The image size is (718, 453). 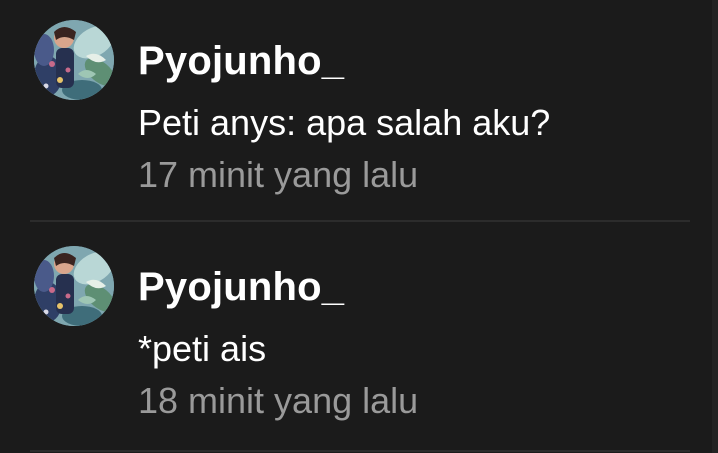 I want to click on comment-text: Peti anys: apa salah aku?, so click(x=344, y=122).